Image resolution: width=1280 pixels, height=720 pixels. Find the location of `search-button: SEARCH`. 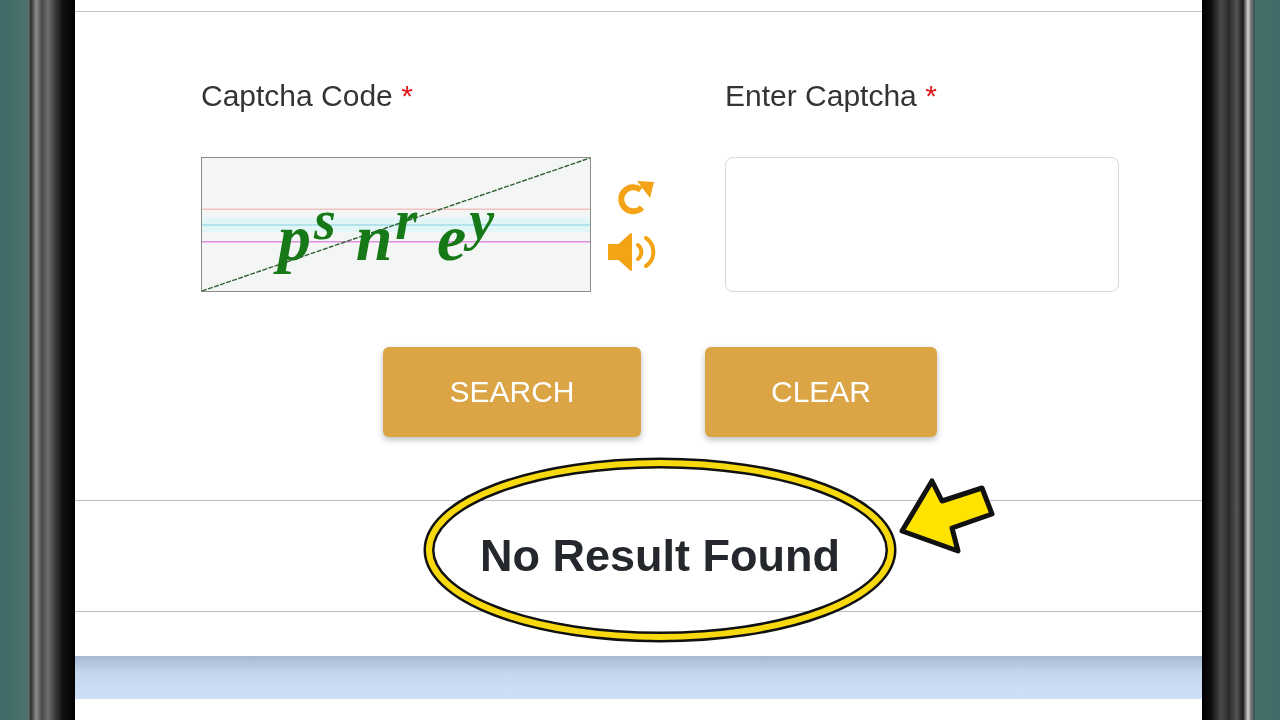

search-button: SEARCH is located at coordinates (512, 392).